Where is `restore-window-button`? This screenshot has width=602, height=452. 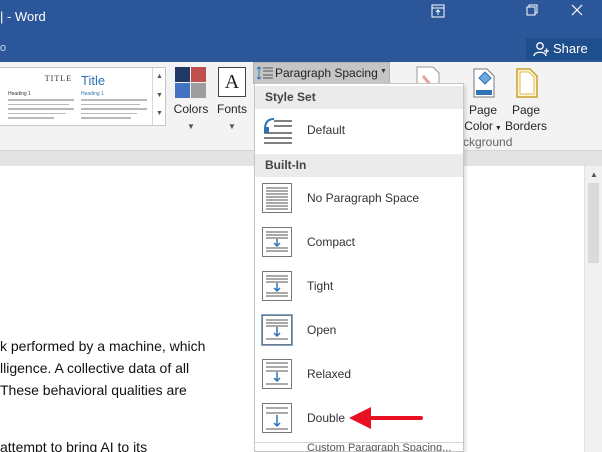 restore-window-button is located at coordinates (532, 16).